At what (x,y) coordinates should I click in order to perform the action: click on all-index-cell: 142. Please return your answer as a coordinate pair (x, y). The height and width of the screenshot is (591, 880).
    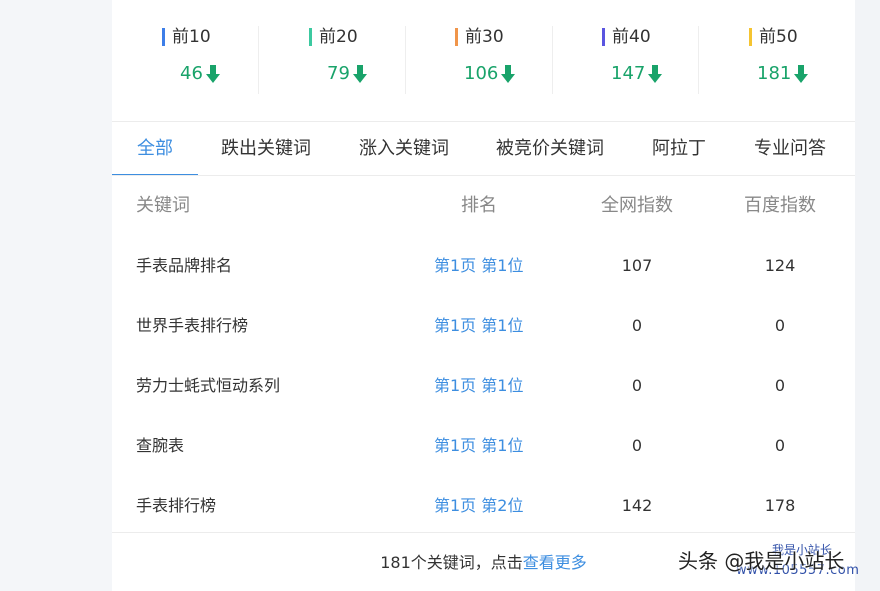
    Looking at the image, I should click on (637, 505).